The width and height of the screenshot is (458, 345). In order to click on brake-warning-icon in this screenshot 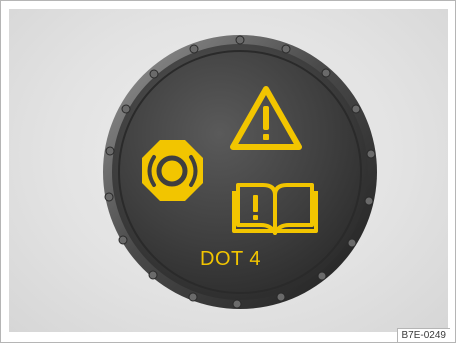, I will do `click(172, 170)`.